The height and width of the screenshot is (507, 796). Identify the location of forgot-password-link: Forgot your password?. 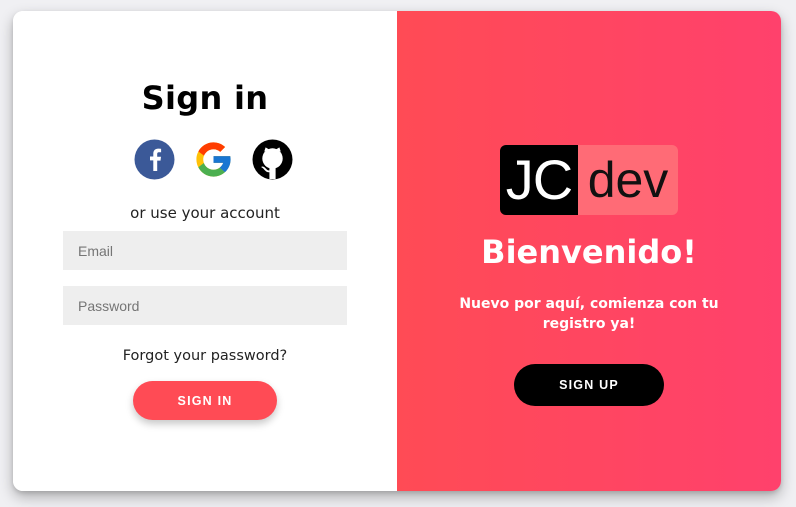
(205, 356).